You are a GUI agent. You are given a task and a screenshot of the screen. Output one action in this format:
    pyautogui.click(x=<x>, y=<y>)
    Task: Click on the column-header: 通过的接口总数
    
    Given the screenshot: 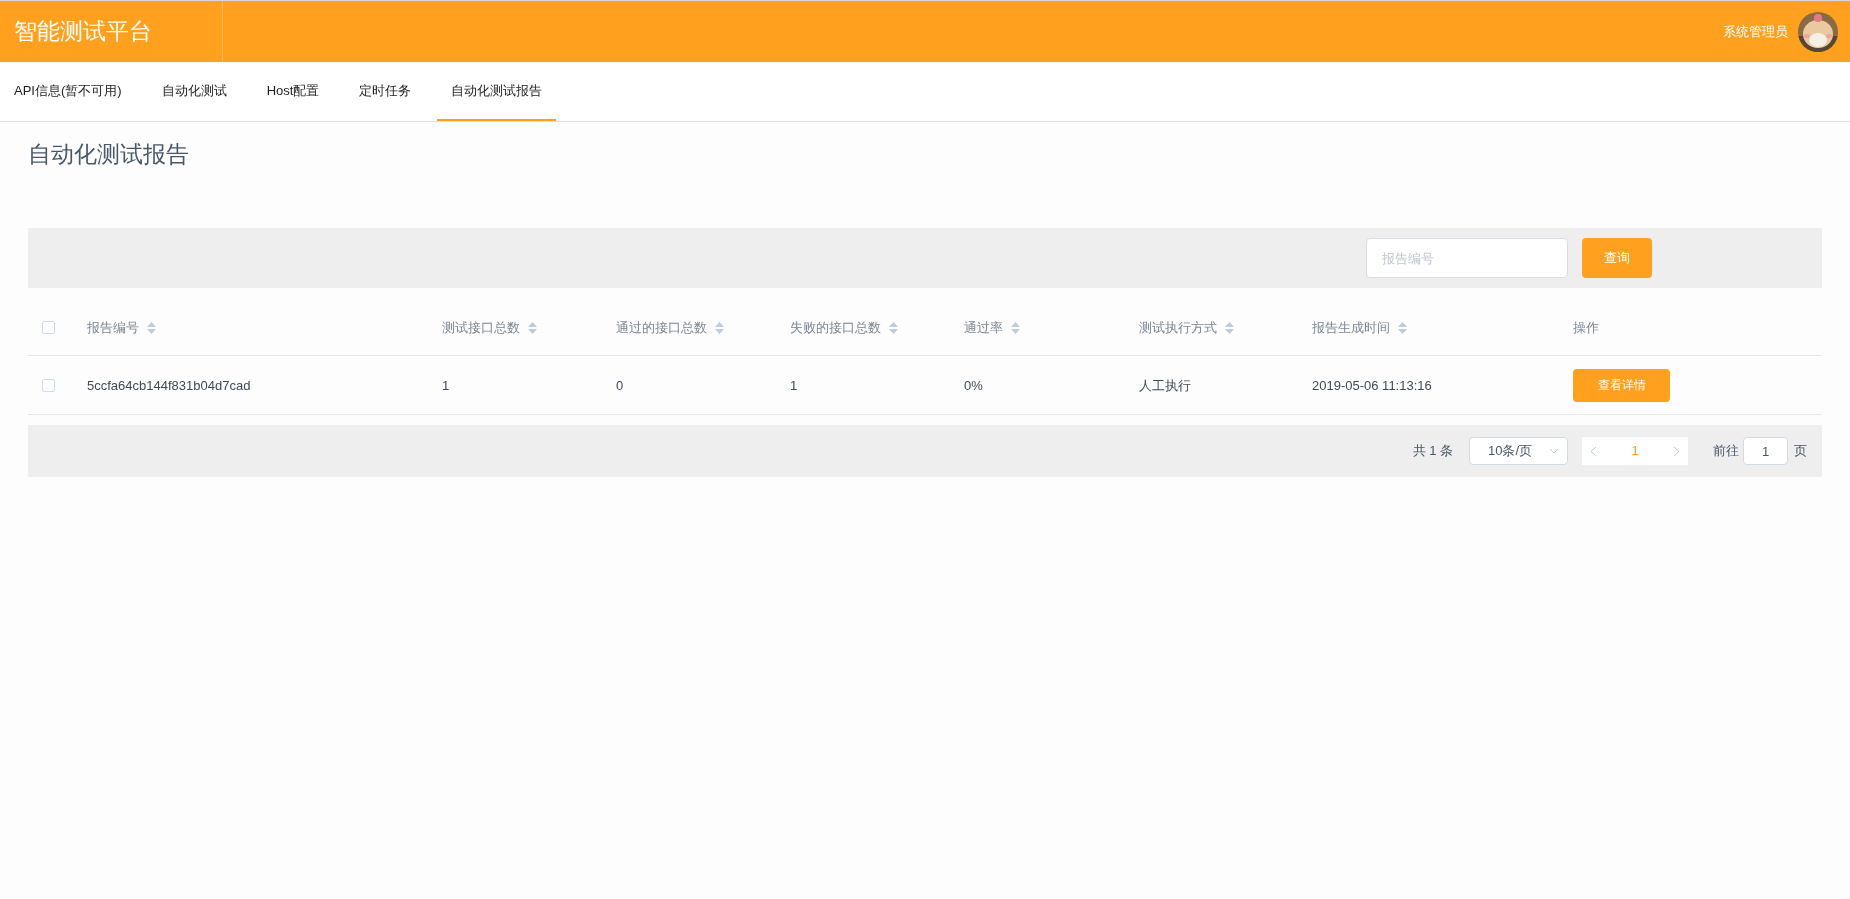 What is the action you would take?
    pyautogui.click(x=661, y=327)
    